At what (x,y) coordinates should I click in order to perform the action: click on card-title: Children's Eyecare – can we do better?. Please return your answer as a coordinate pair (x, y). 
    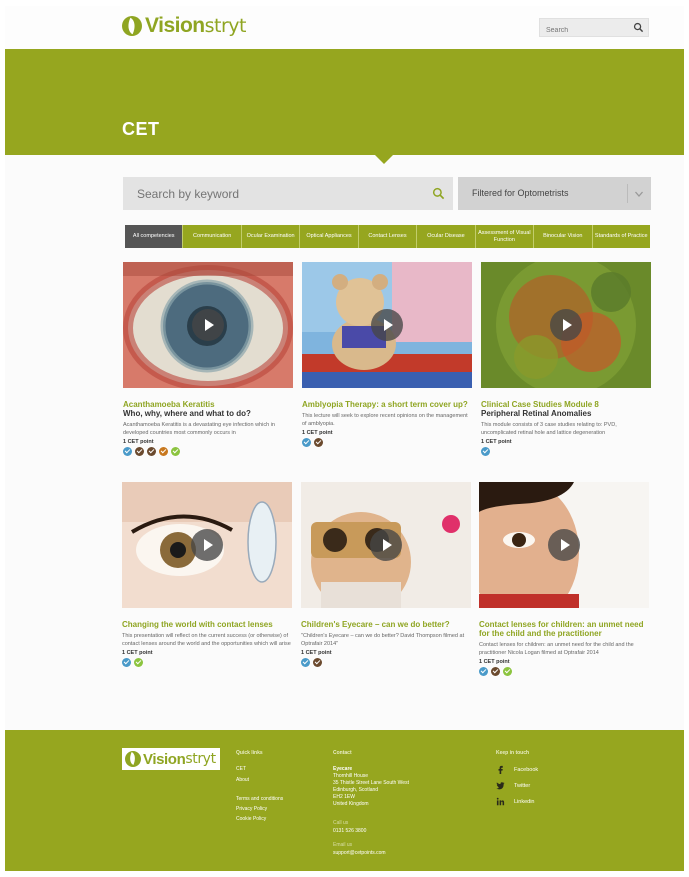
    Looking at the image, I should click on (386, 624).